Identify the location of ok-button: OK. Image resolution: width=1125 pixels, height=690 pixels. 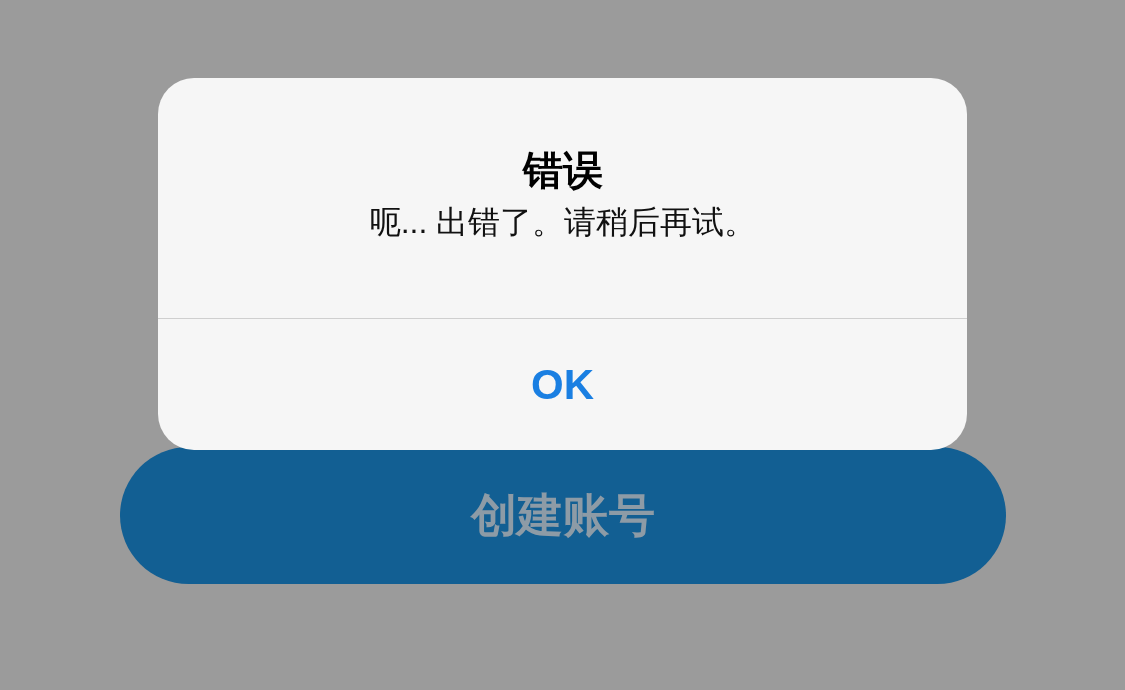
(562, 384).